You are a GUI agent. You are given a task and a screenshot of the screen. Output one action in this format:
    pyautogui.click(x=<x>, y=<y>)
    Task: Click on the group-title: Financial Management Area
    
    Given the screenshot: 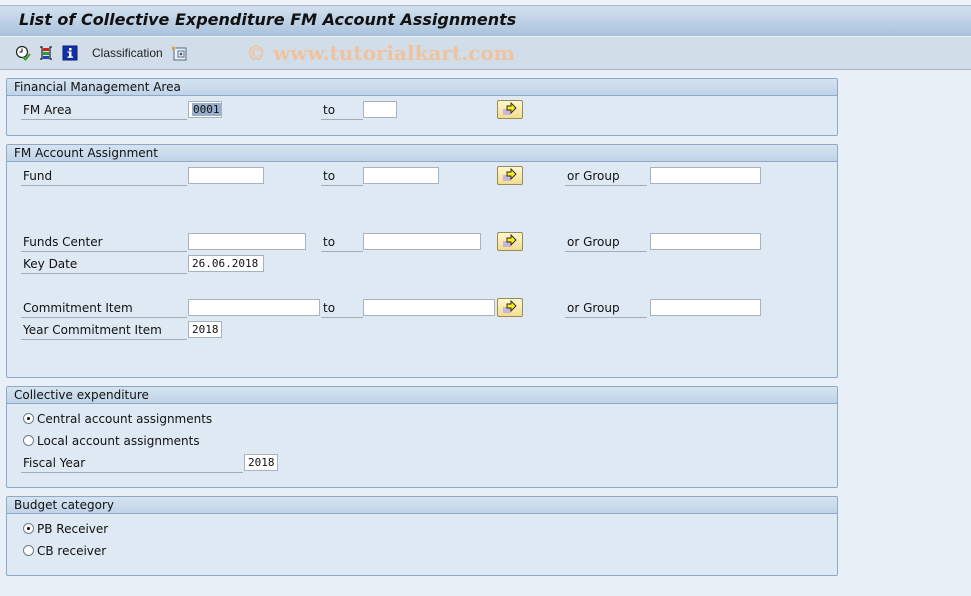 What is the action you would take?
    pyautogui.click(x=422, y=87)
    